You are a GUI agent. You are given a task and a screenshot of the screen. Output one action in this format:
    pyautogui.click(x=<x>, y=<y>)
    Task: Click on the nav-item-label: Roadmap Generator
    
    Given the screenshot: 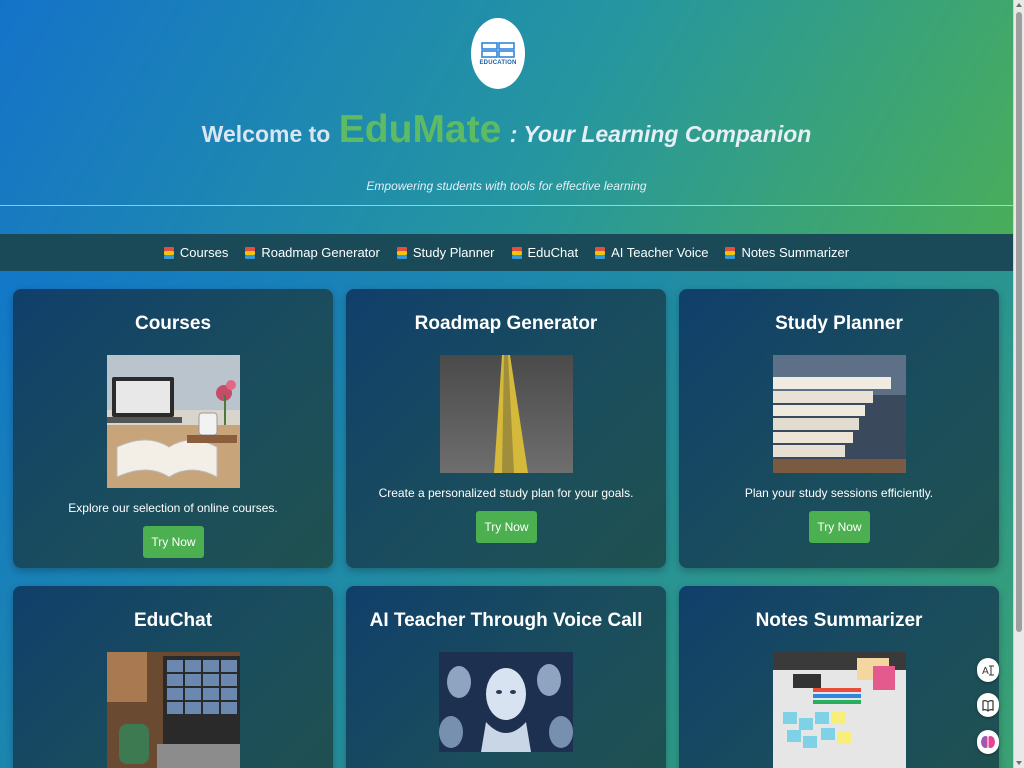 What is the action you would take?
    pyautogui.click(x=320, y=252)
    